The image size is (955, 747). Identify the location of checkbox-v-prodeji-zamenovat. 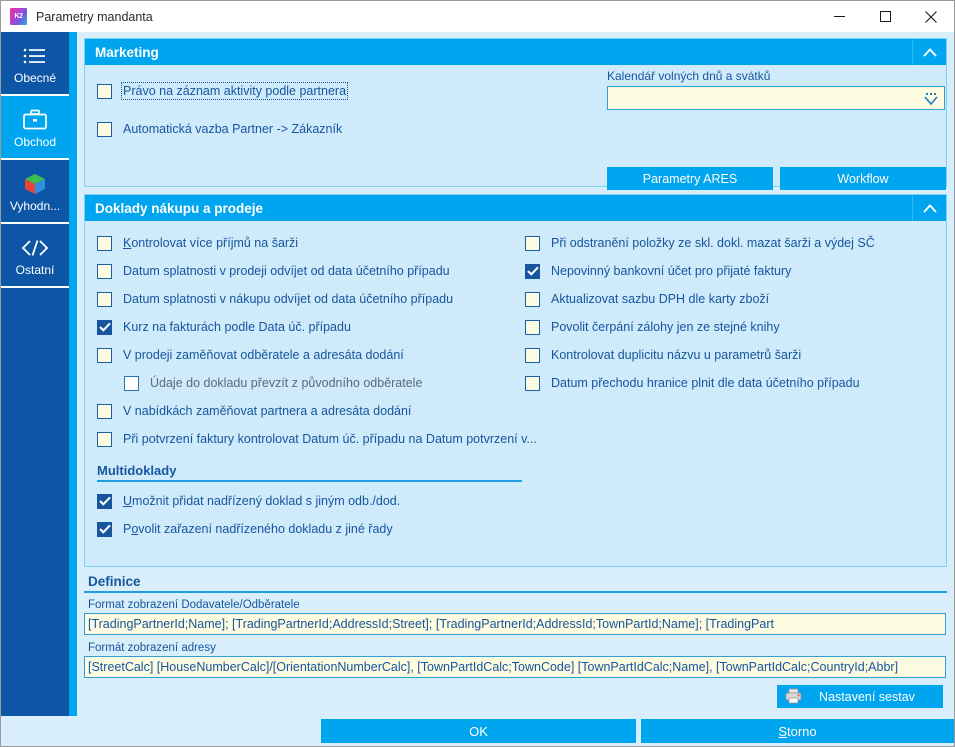
(104, 355).